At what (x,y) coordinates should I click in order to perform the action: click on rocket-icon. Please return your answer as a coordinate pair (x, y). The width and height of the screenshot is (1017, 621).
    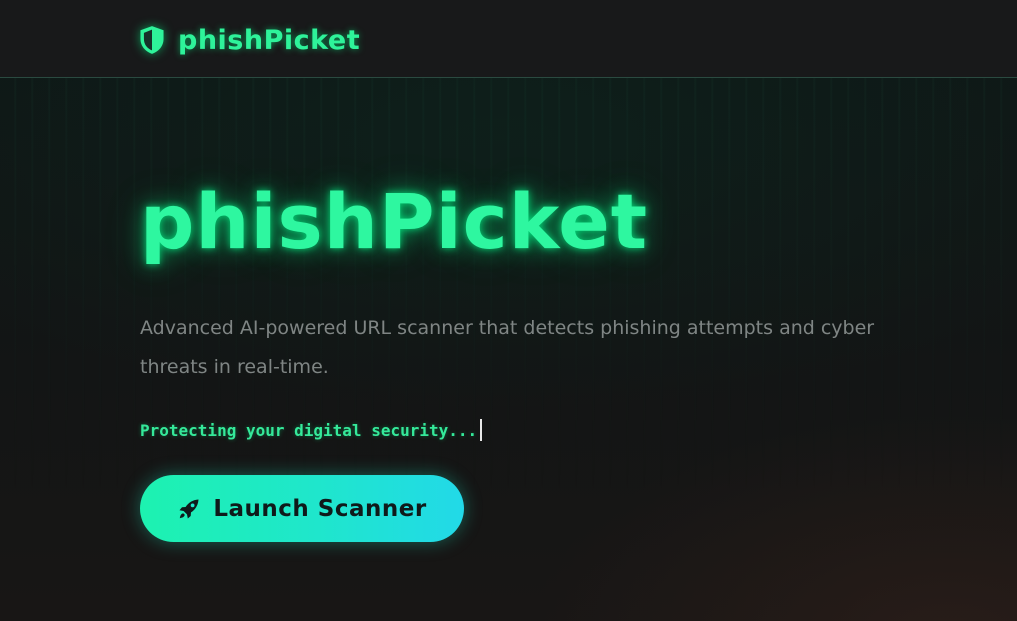
    Looking at the image, I should click on (189, 508).